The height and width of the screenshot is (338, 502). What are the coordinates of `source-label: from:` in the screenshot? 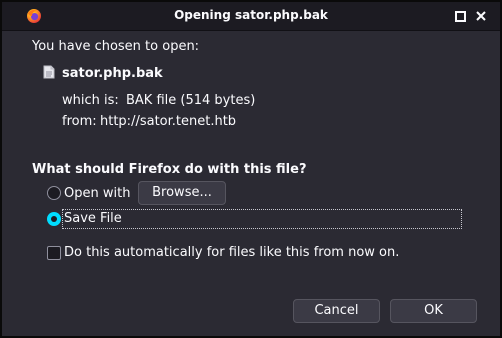 It's located at (79, 121).